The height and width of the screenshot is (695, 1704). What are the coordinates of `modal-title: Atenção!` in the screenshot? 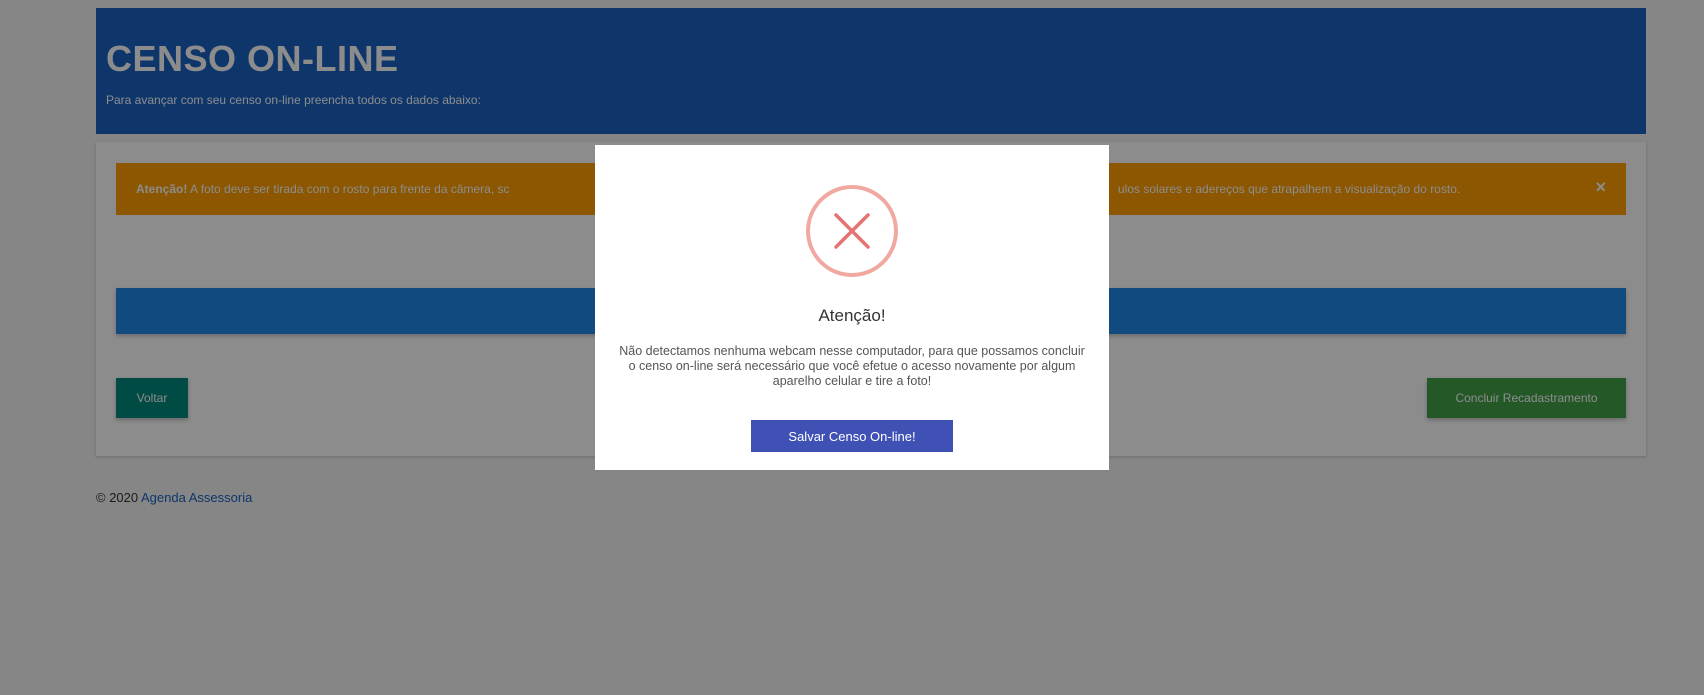 It's located at (852, 315).